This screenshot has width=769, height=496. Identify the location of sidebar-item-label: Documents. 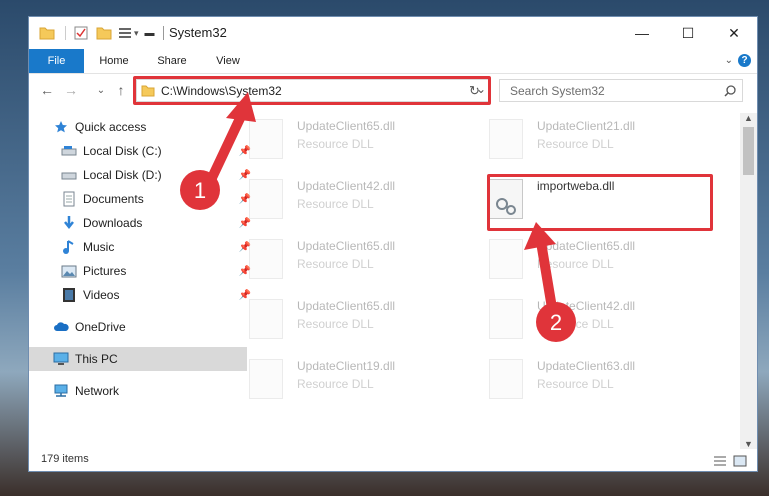
(113, 199).